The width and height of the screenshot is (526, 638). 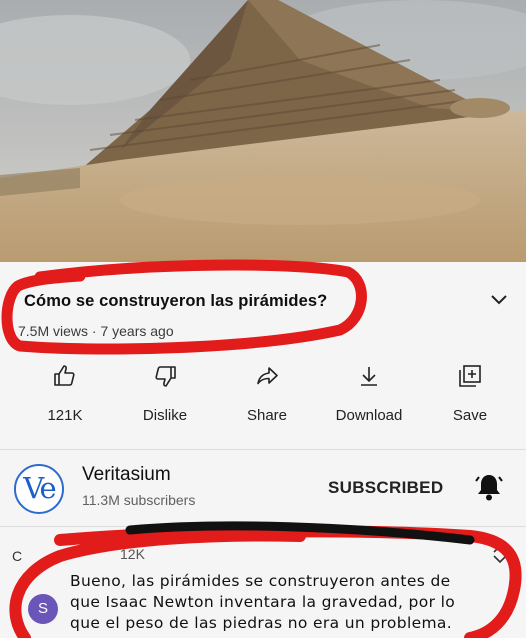 I want to click on video-title: Cómo se construyeron las pirámides?, so click(x=175, y=301).